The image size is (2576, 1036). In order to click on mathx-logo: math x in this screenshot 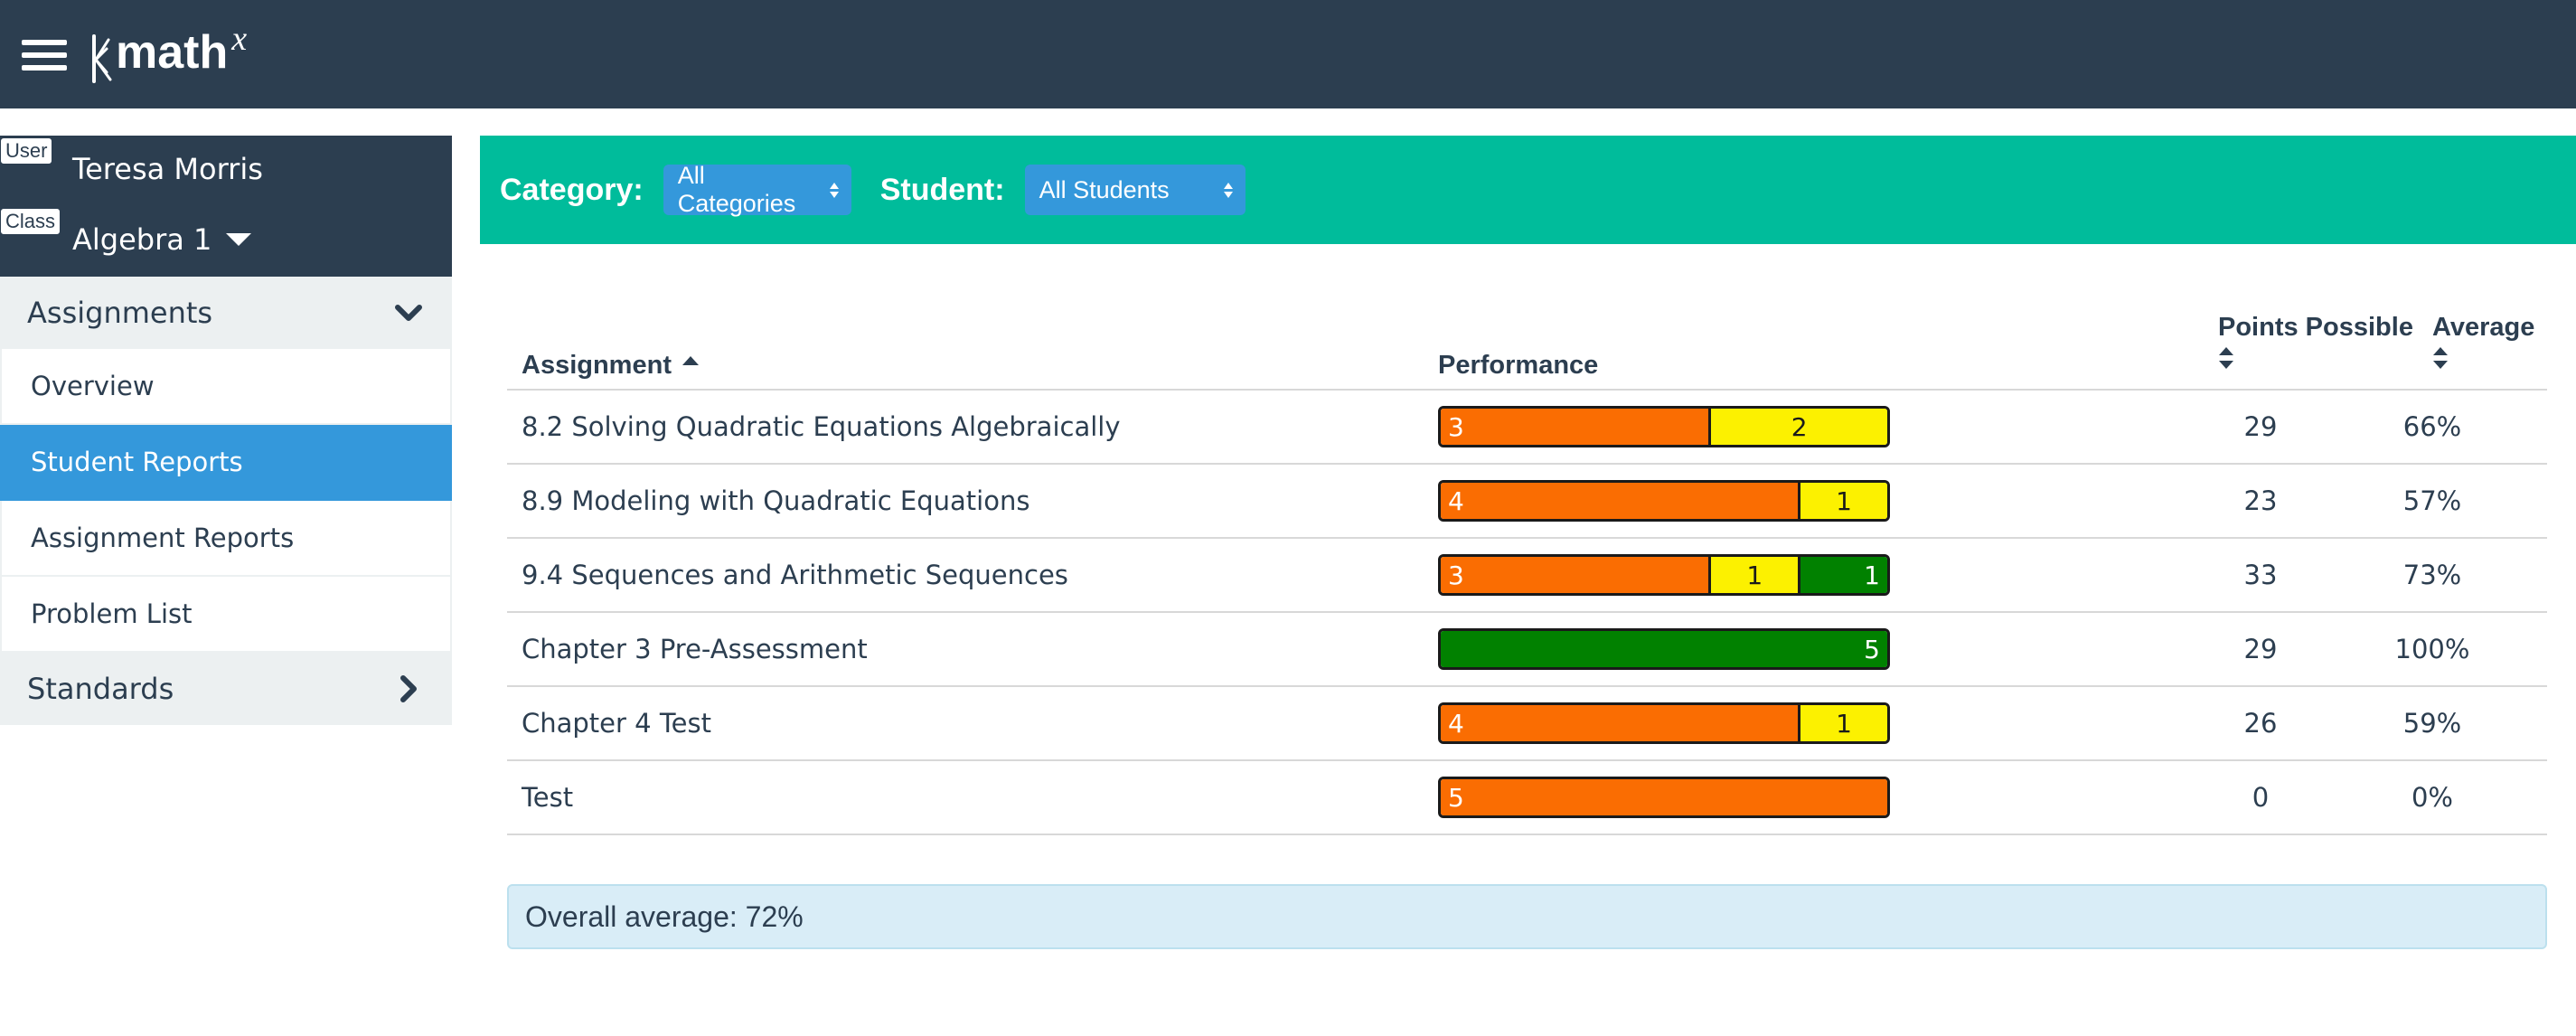, I will do `click(167, 51)`.